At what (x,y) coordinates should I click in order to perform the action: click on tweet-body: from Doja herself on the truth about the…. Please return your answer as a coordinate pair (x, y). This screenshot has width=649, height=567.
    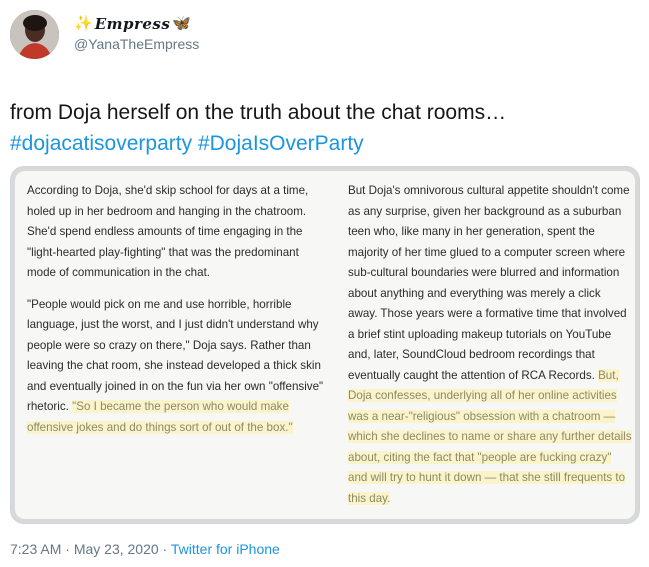
    Looking at the image, I should click on (258, 112).